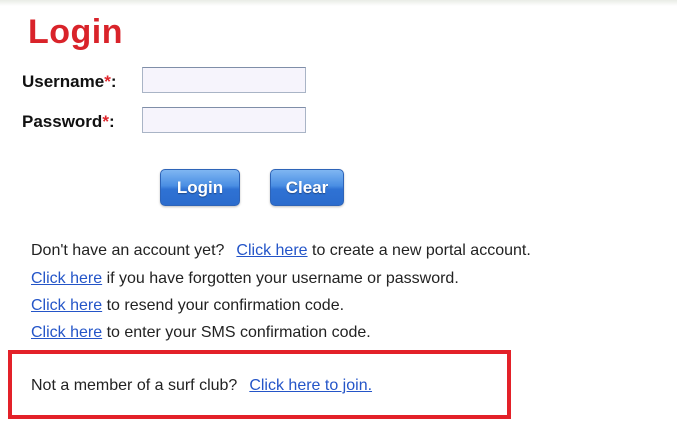 This screenshot has height=423, width=677. I want to click on sms-code-link: Click here, so click(66, 332).